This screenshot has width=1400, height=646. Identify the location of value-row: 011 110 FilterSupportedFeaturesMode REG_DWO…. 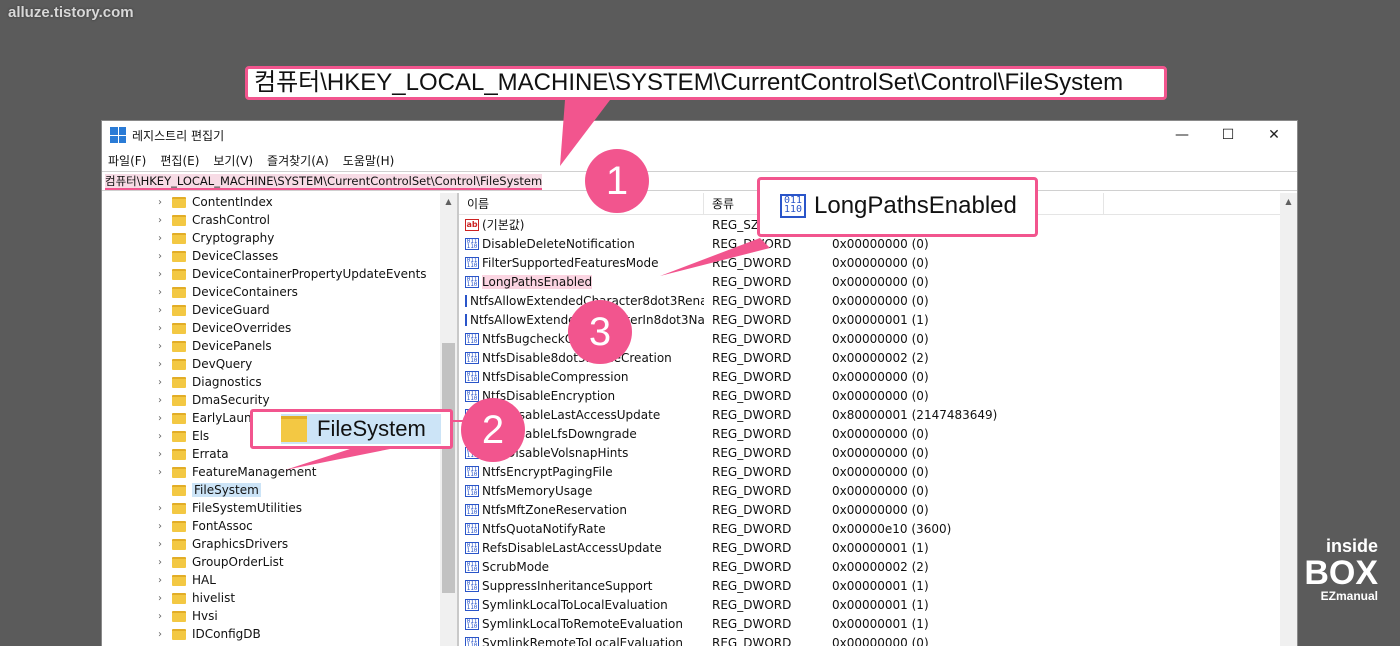
(878, 262).